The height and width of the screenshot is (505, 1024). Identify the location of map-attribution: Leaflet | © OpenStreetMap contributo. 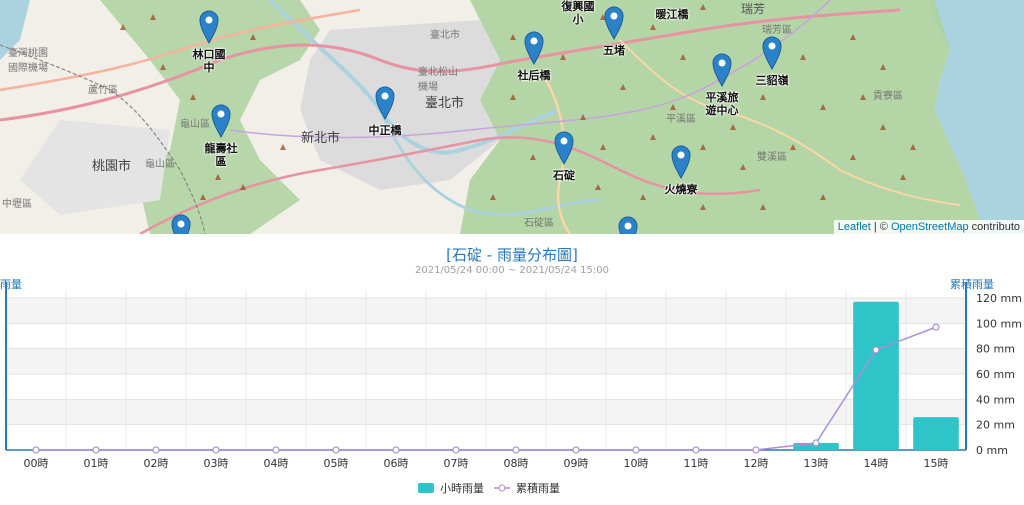
(928, 227).